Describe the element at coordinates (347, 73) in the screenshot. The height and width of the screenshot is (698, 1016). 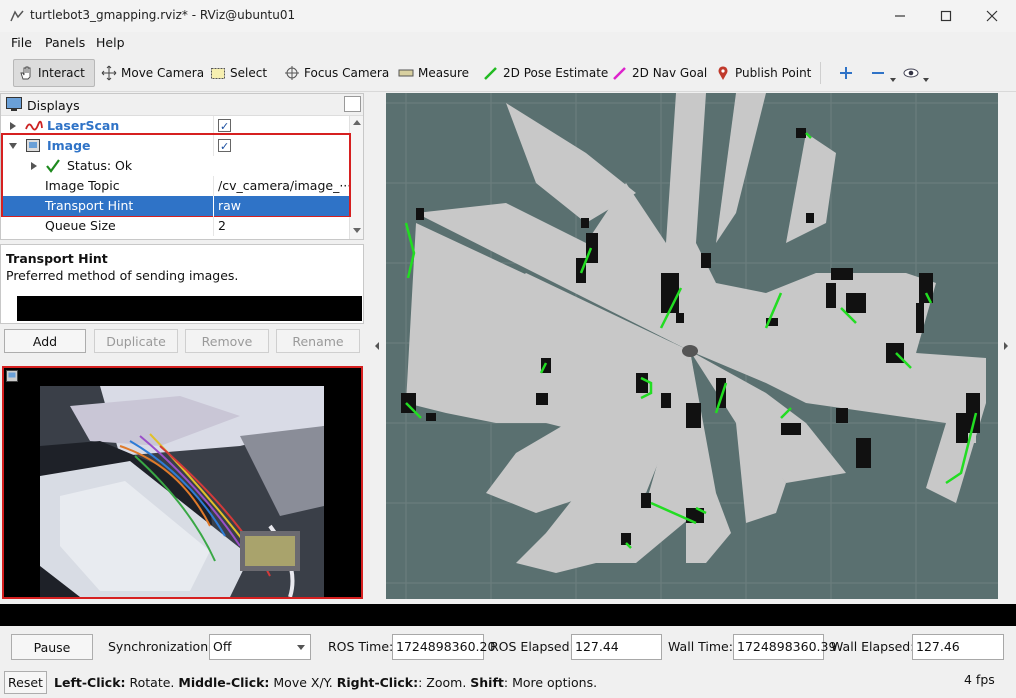
I see `focus-camera-label: Focus Camera` at that location.